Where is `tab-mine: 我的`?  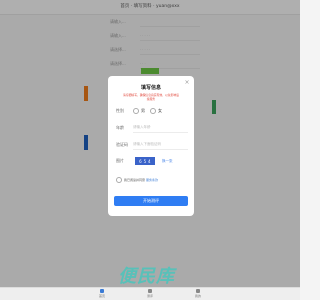
tab-mine: 我的 is located at coordinates (198, 293).